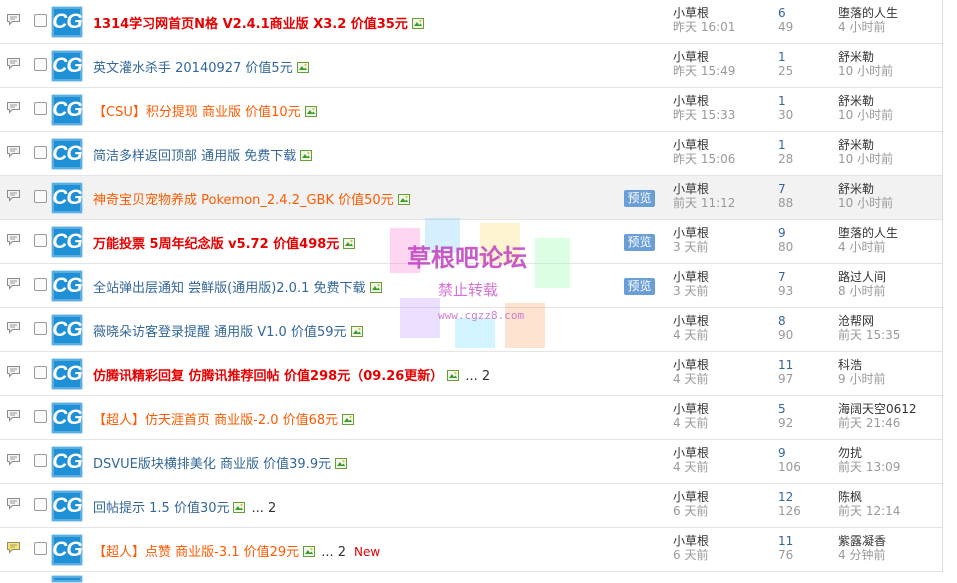 The width and height of the screenshot is (957, 583). Describe the element at coordinates (869, 423) in the screenshot. I see `last-post-time: 前天 21:46` at that location.